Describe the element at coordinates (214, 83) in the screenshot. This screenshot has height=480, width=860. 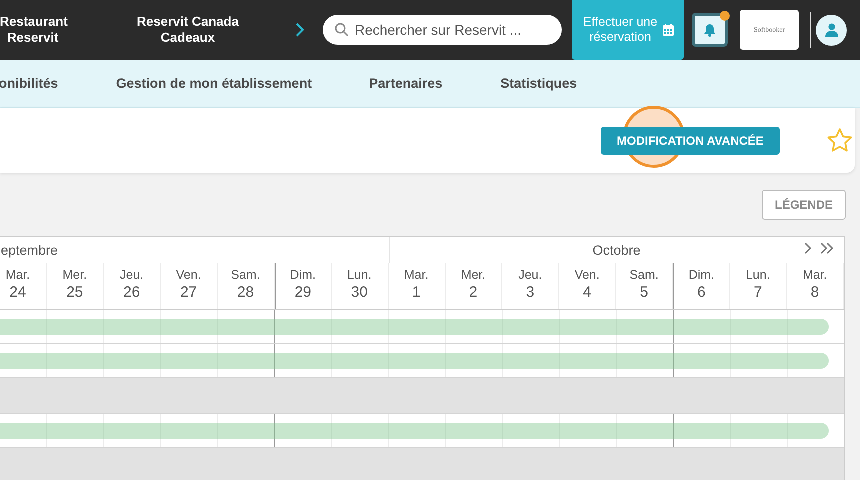
I see `nav-tab: Gestion de mon établissement` at that location.